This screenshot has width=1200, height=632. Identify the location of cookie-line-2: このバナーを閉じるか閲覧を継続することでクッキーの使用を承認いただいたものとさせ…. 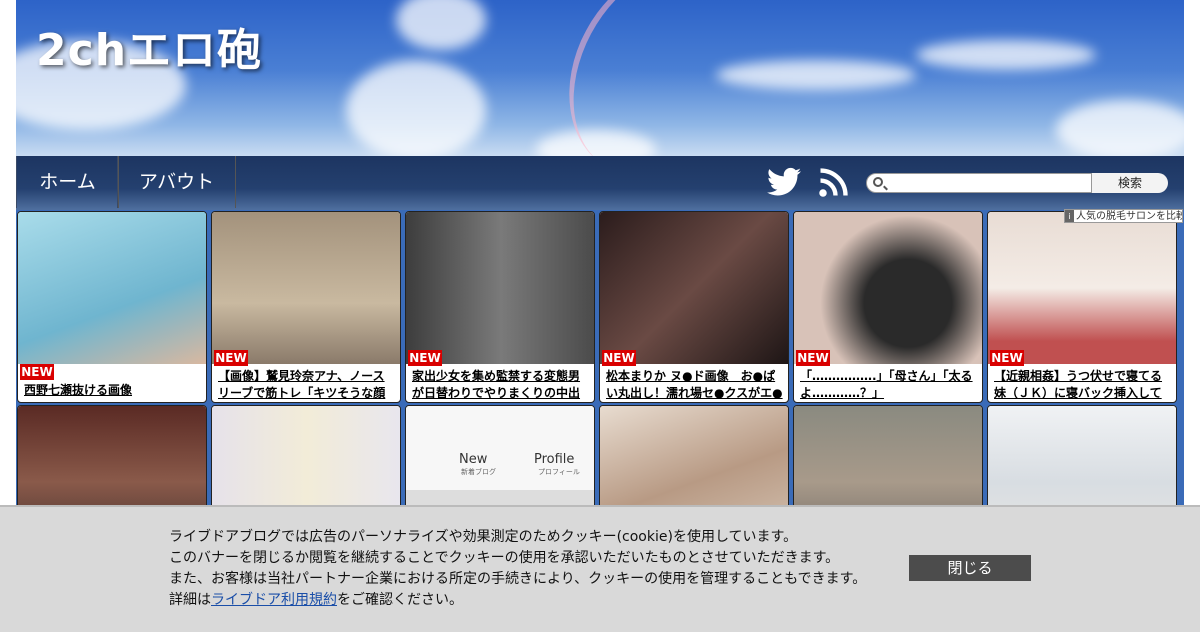
(504, 558).